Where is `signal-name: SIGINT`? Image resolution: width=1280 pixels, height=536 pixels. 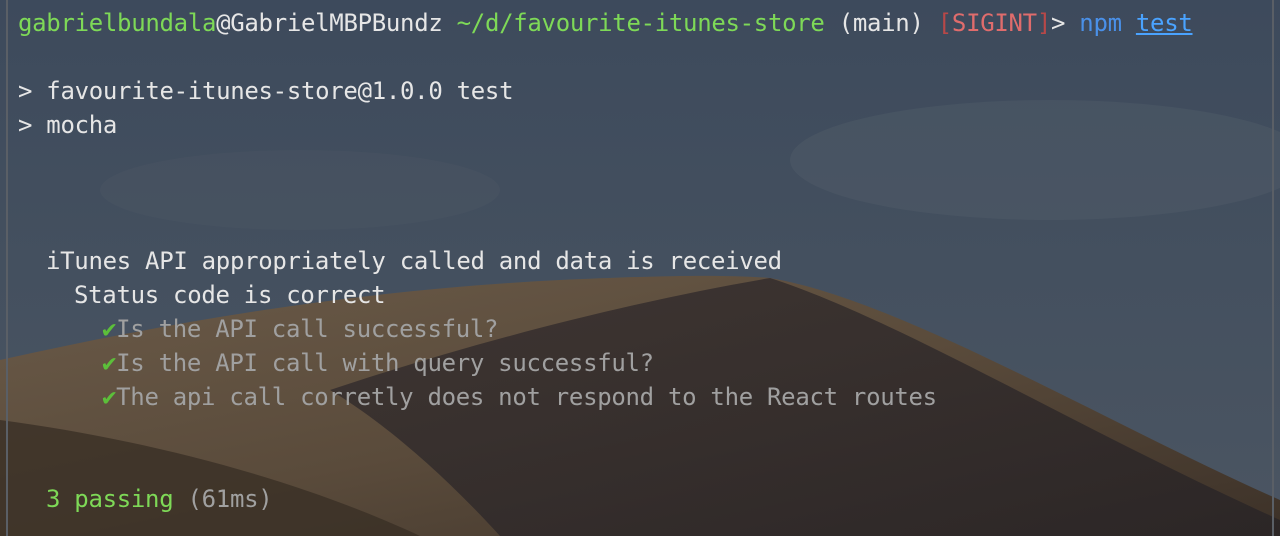 signal-name: SIGINT is located at coordinates (994, 23).